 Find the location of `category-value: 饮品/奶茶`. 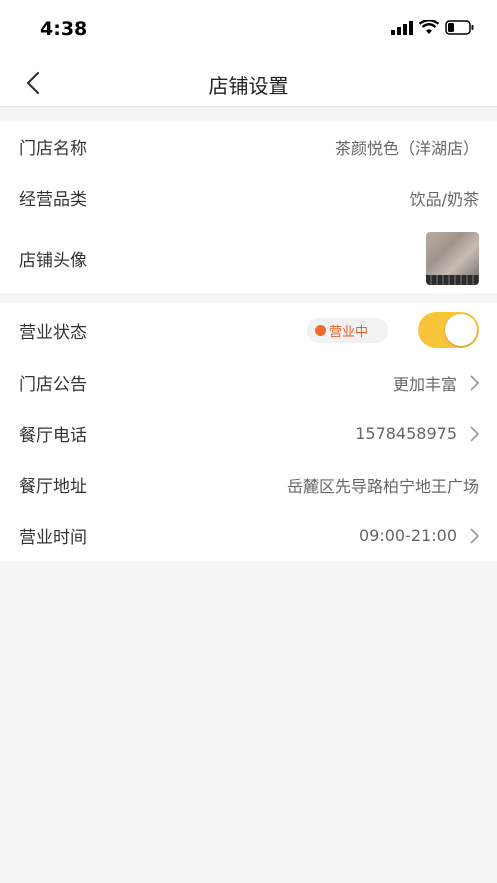

category-value: 饮品/奶茶 is located at coordinates (444, 199).